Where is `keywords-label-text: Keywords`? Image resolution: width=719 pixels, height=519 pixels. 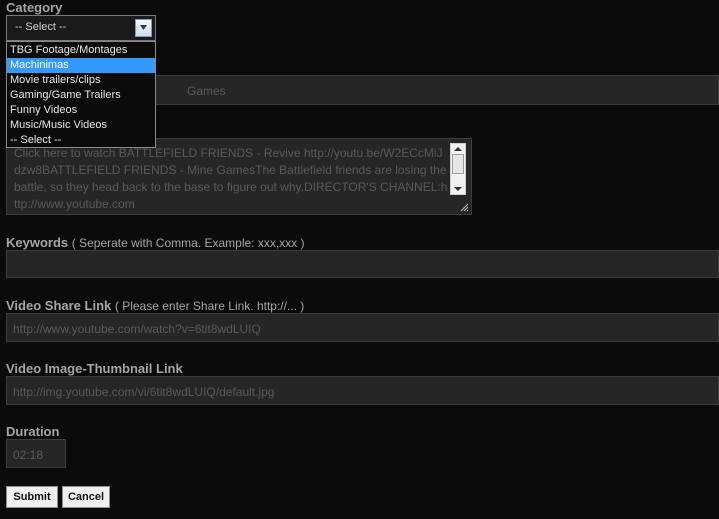 keywords-label-text: Keywords is located at coordinates (37, 242).